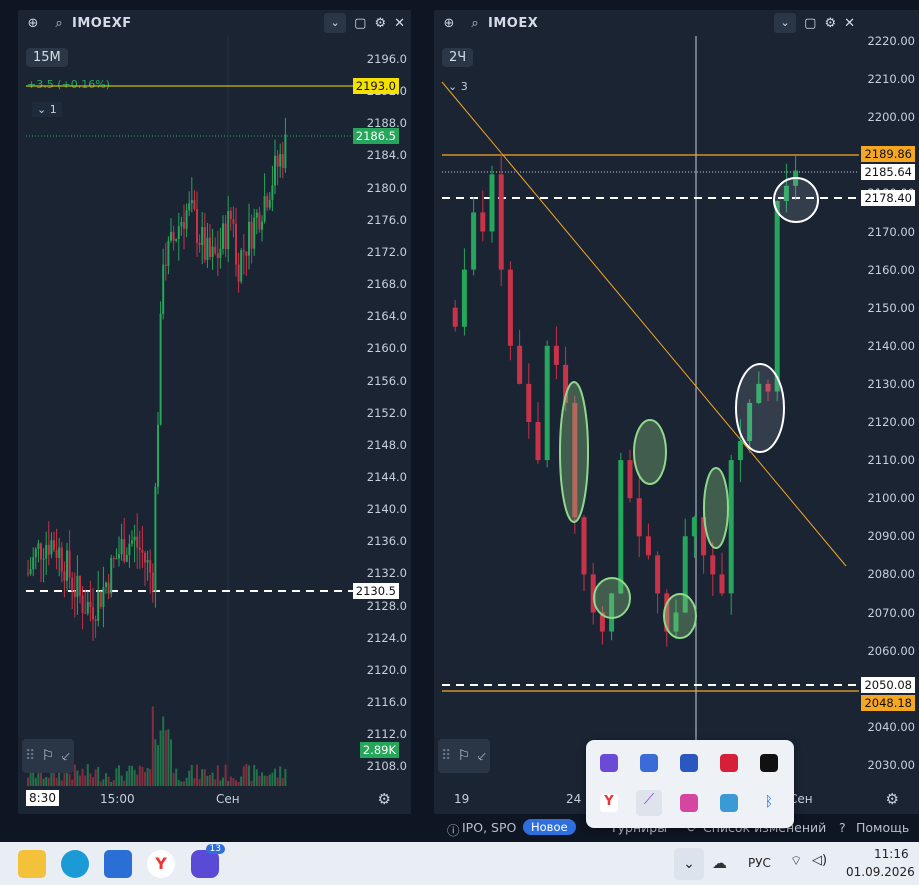  What do you see at coordinates (380, 23) in the screenshot?
I see `gear-icon: ⚙` at bounding box center [380, 23].